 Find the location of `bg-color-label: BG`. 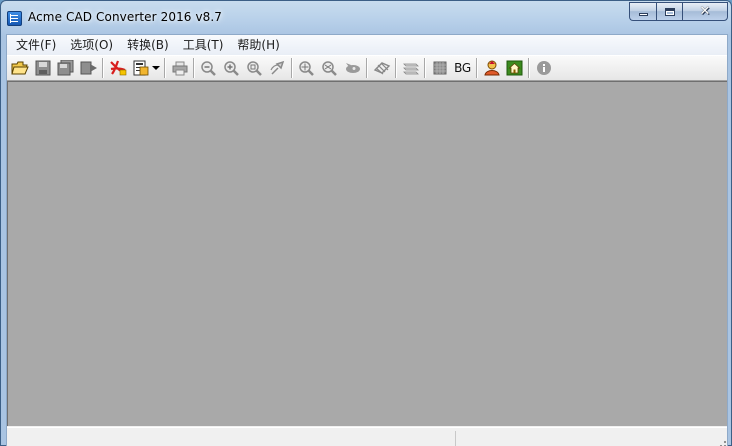

bg-color-label: BG is located at coordinates (462, 68).